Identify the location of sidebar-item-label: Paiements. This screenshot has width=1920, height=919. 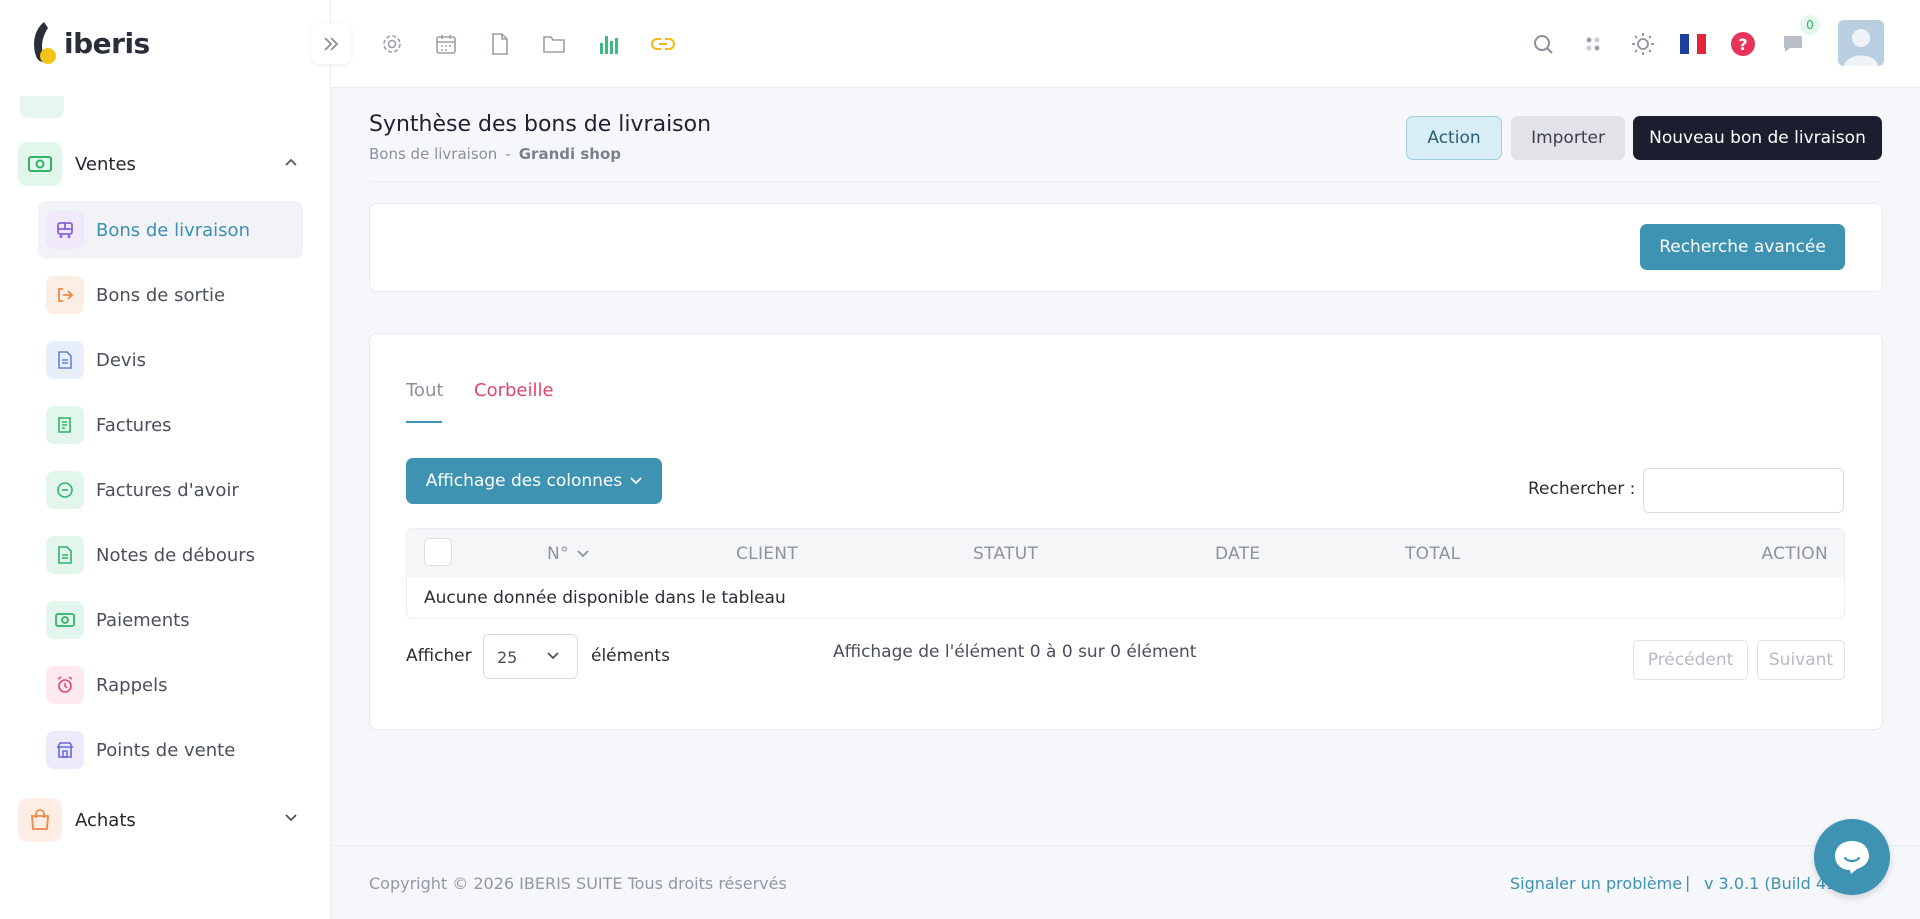
(143, 620).